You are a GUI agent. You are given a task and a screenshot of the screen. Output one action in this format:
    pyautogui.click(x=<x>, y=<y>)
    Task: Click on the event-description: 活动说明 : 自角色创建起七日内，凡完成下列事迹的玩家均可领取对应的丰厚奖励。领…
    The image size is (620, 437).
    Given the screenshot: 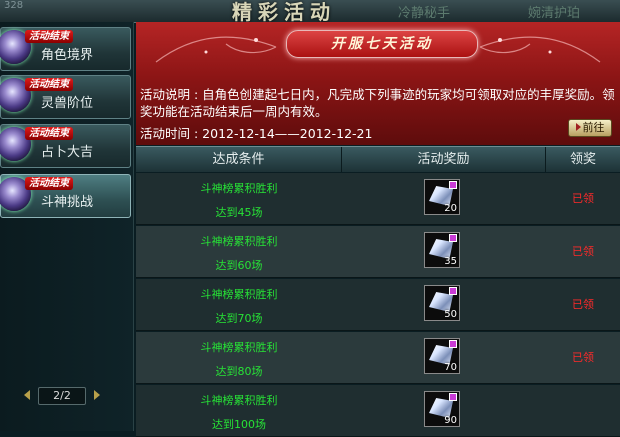 What is the action you would take?
    pyautogui.click(x=377, y=103)
    